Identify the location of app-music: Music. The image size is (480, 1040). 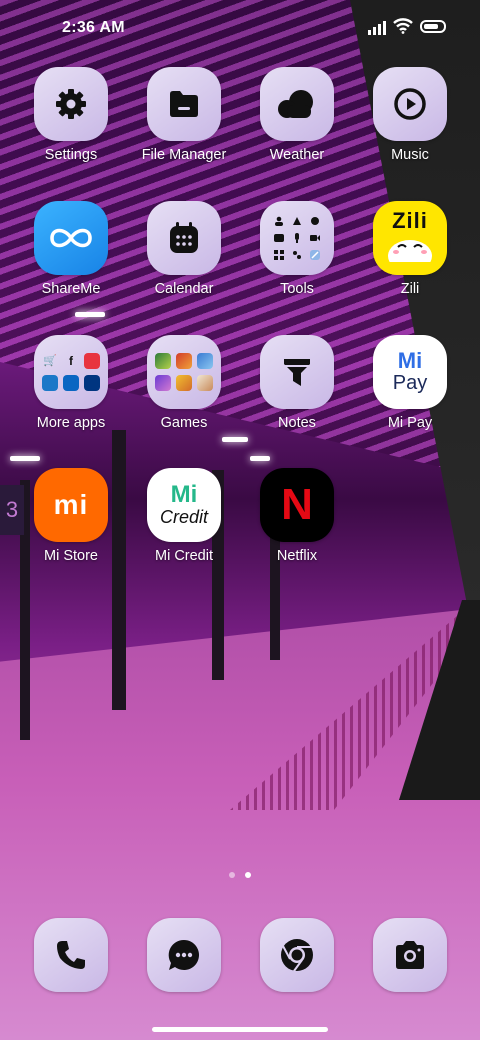
(410, 115).